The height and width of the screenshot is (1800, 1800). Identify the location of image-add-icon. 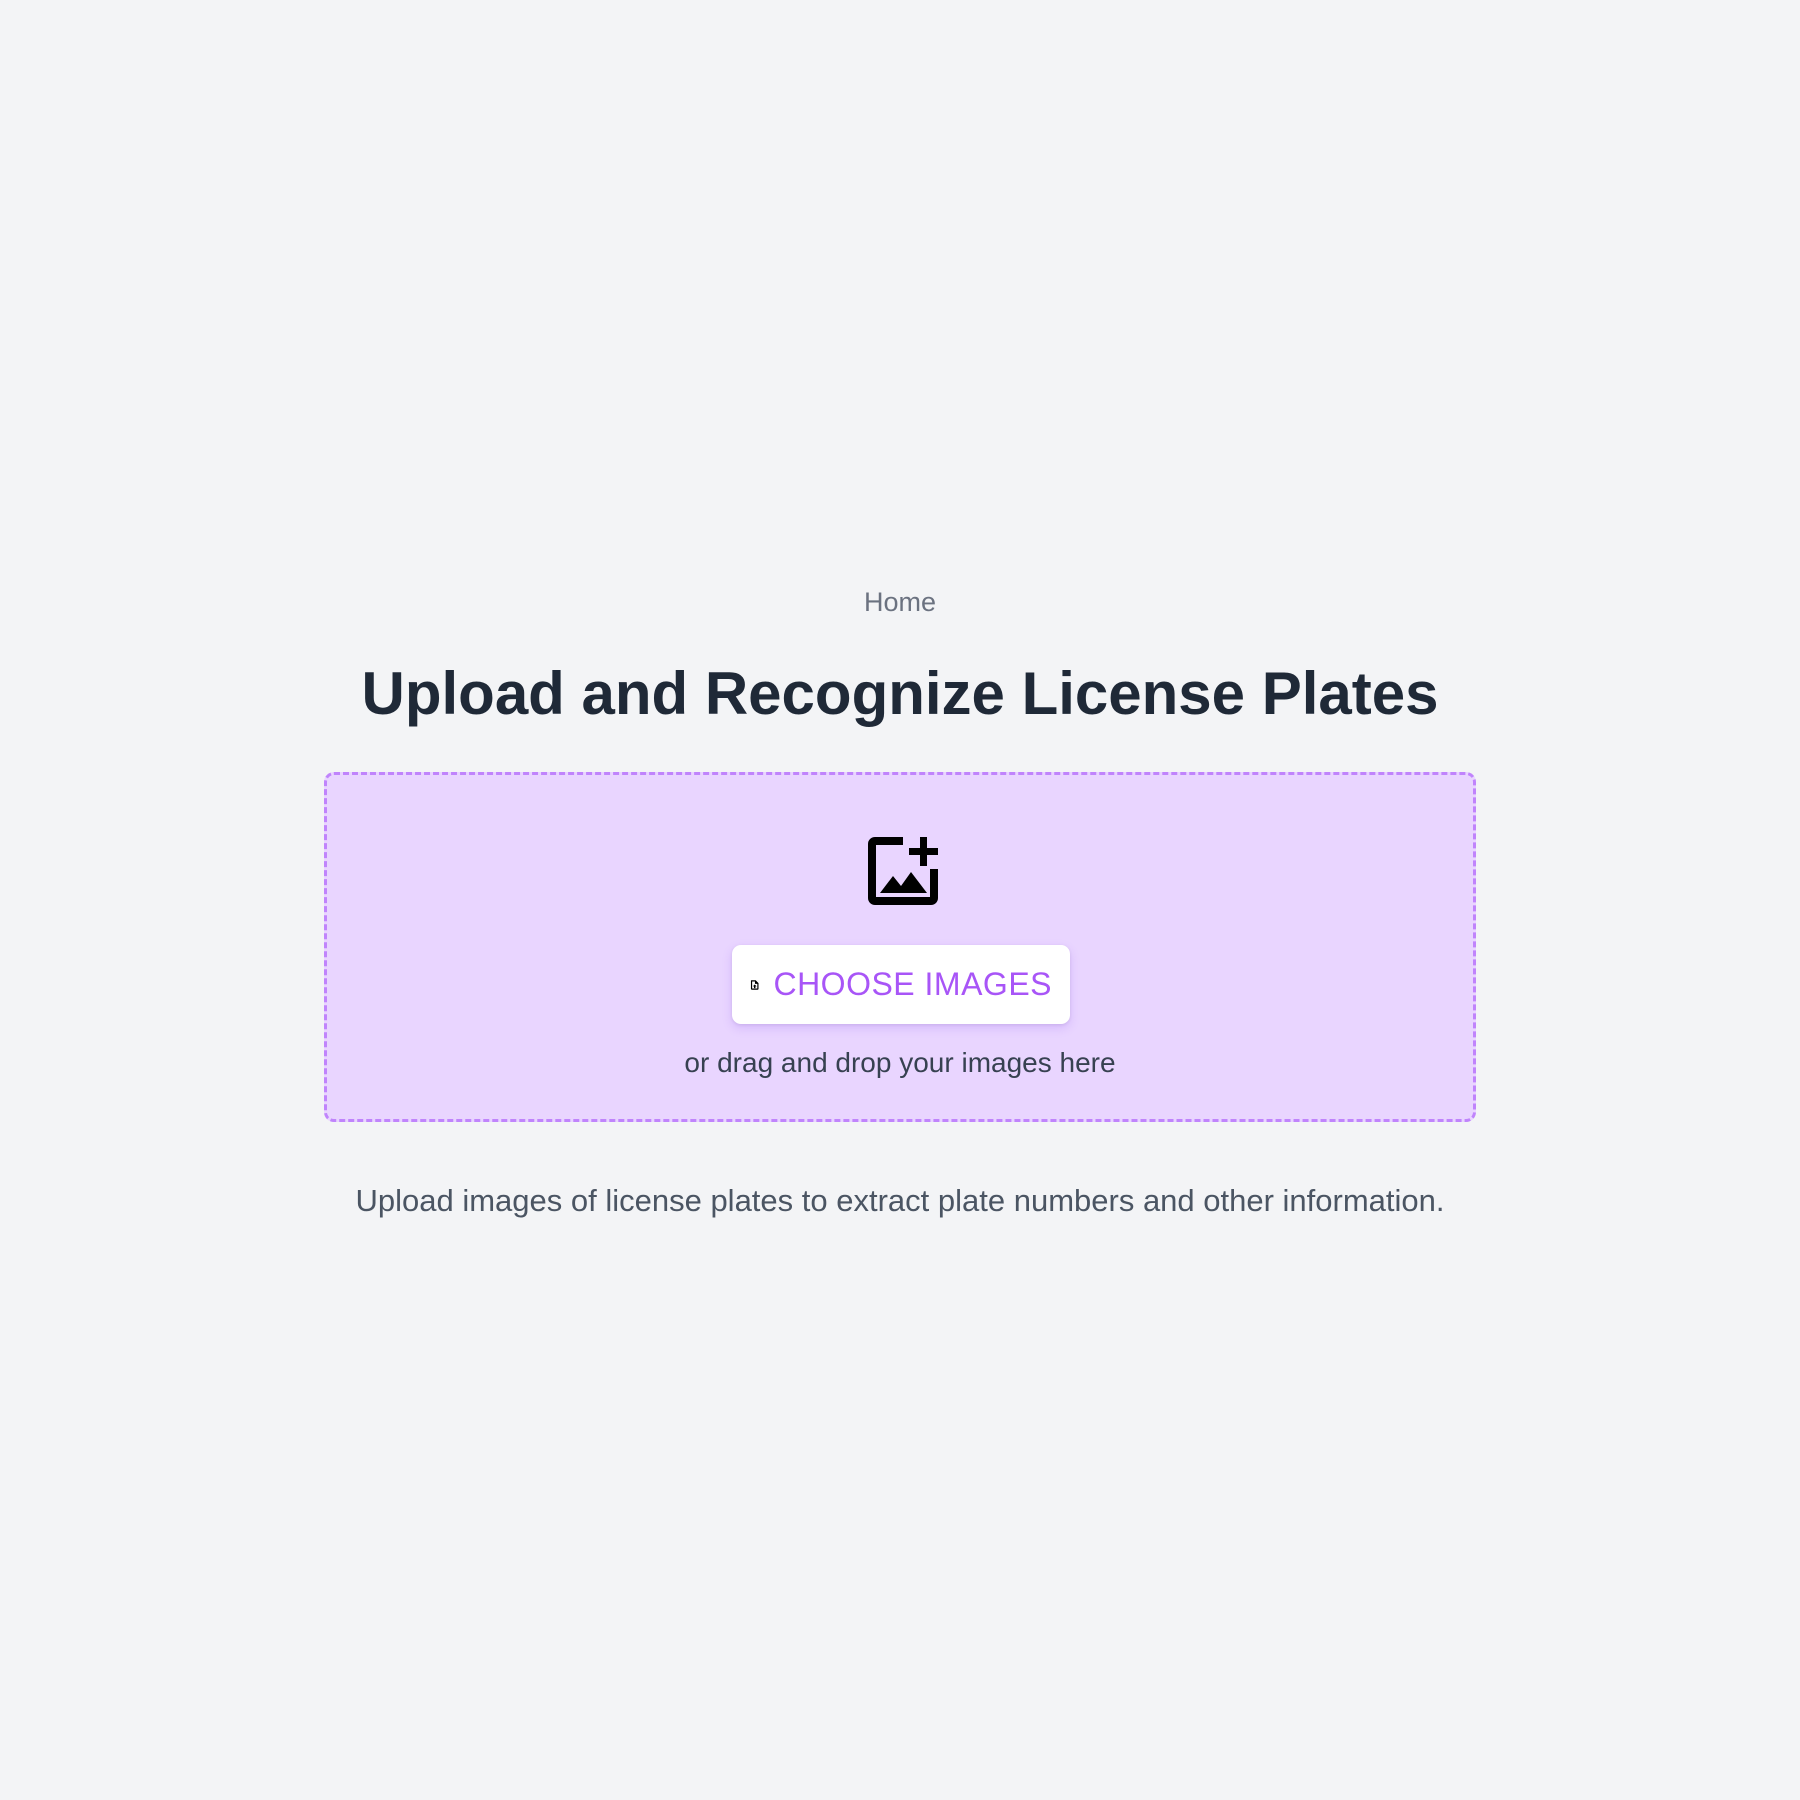
(903, 871).